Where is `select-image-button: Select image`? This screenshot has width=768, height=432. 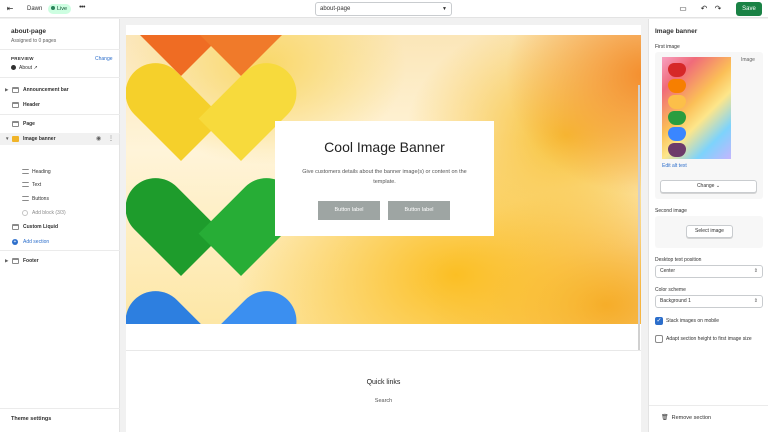
select-image-button: Select image is located at coordinates (709, 231).